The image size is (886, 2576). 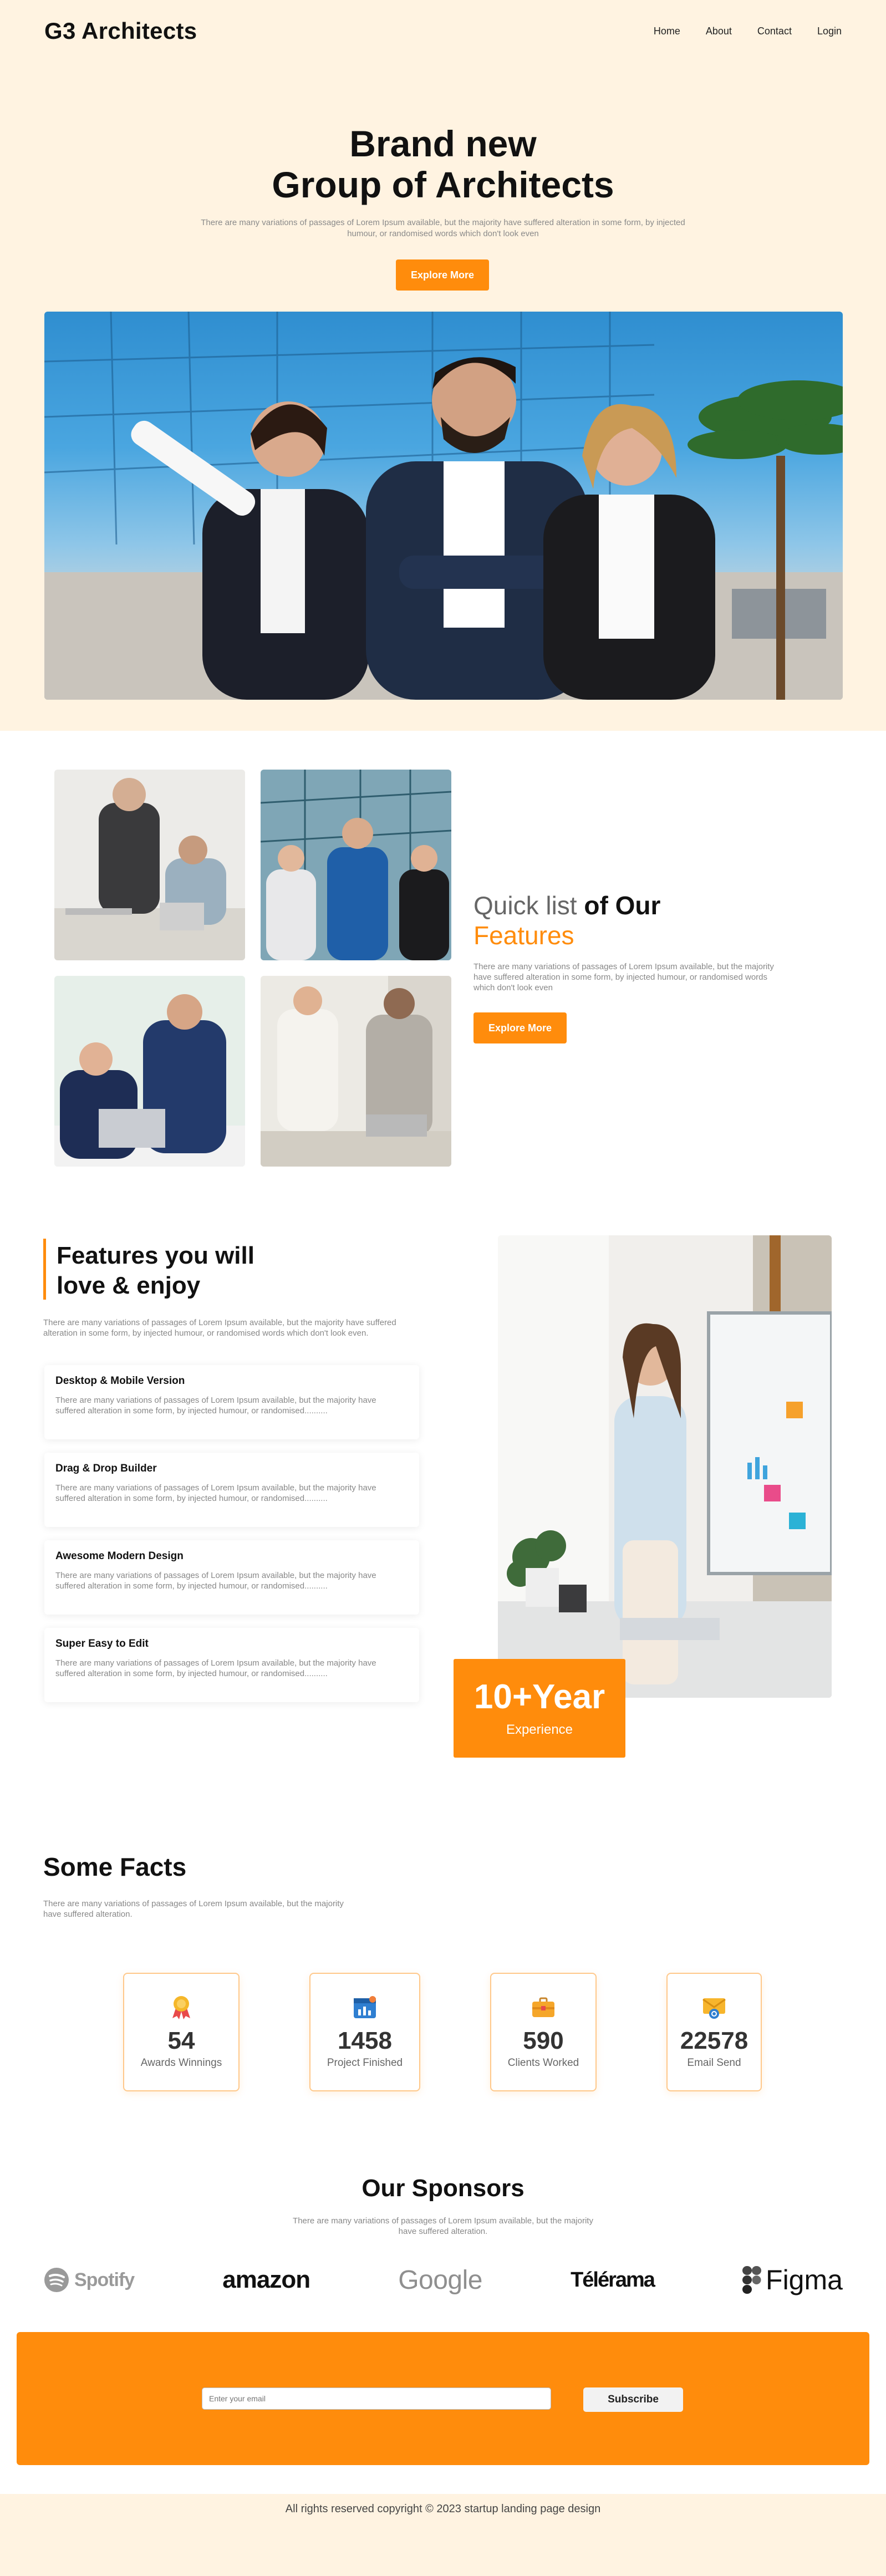 What do you see at coordinates (119, 1556) in the screenshot?
I see `feature-card-title: Awesome Modern Design` at bounding box center [119, 1556].